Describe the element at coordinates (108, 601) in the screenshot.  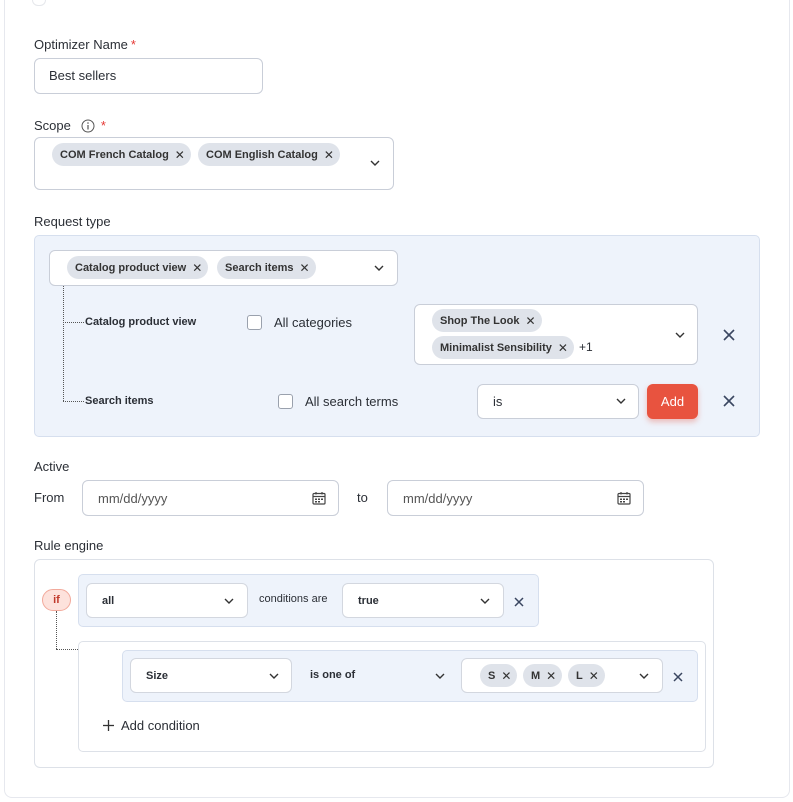
I see `aggregator-value: all` at that location.